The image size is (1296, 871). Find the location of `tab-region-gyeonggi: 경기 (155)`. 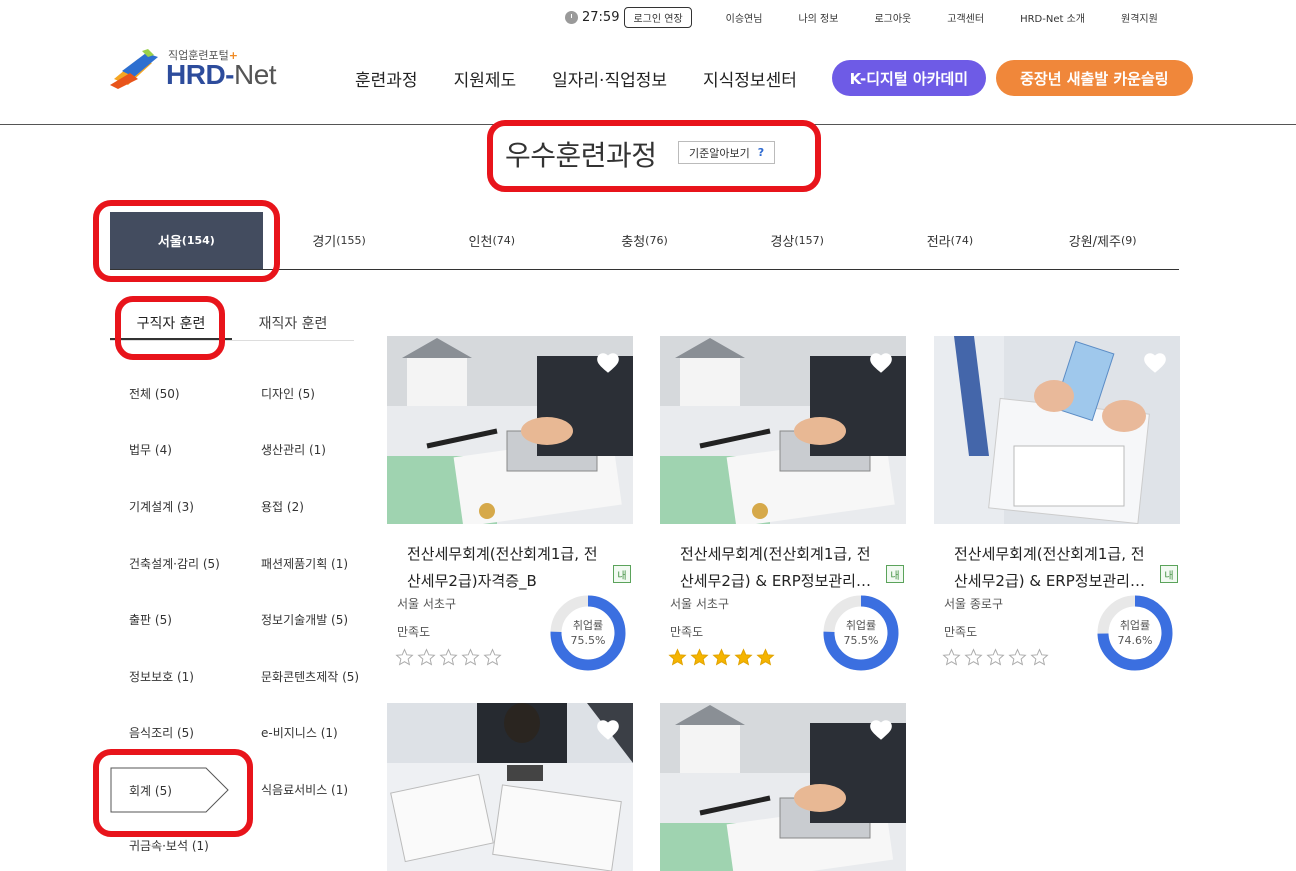

tab-region-gyeonggi: 경기 (155) is located at coordinates (339, 240).